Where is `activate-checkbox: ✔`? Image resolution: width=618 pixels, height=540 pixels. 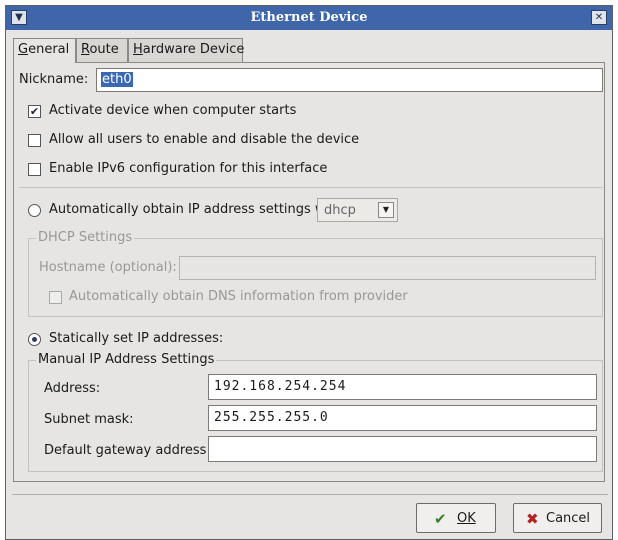 activate-checkbox: ✔ is located at coordinates (34, 111).